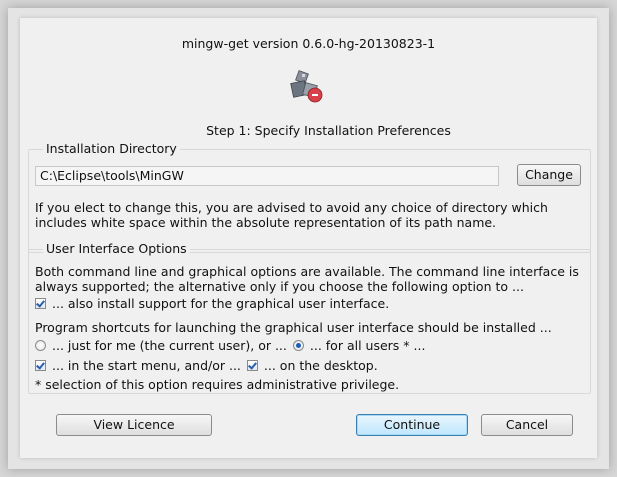 Image resolution: width=617 pixels, height=477 pixels. What do you see at coordinates (527, 425) in the screenshot?
I see `cancel-button: Cancel` at bounding box center [527, 425].